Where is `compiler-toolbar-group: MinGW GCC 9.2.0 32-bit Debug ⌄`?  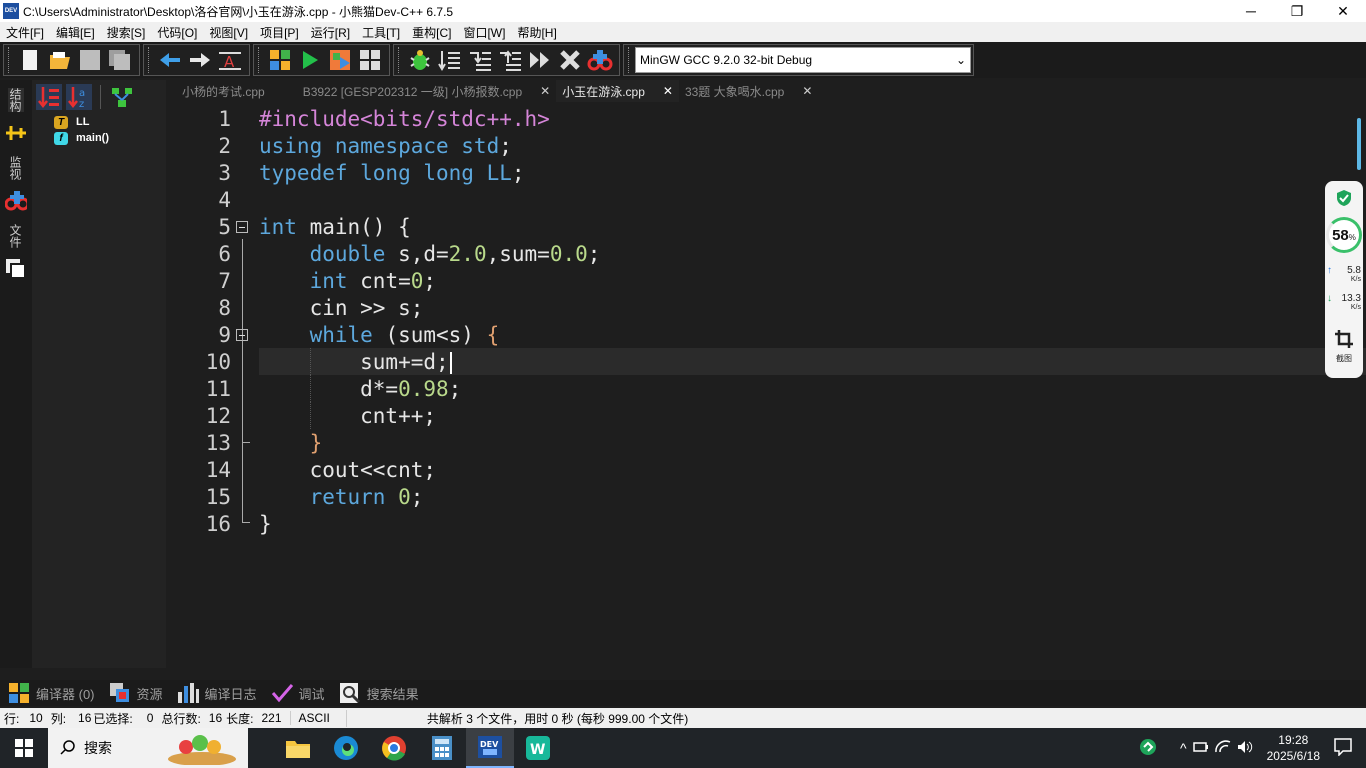
compiler-toolbar-group: MinGW GCC 9.2.0 32-bit Debug ⌄ is located at coordinates (798, 60).